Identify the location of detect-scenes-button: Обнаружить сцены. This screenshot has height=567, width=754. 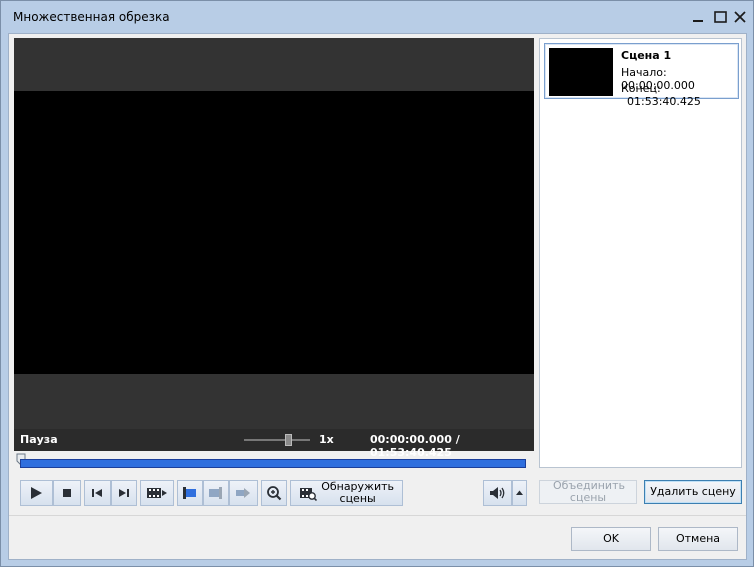
(346, 493).